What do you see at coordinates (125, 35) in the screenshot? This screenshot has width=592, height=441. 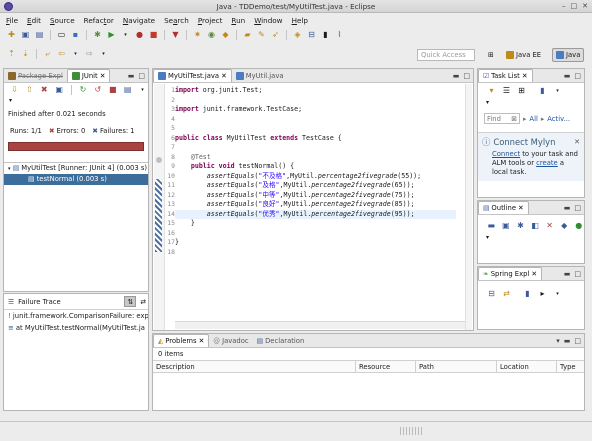 I see `run-dropdown-icon: ▾` at bounding box center [125, 35].